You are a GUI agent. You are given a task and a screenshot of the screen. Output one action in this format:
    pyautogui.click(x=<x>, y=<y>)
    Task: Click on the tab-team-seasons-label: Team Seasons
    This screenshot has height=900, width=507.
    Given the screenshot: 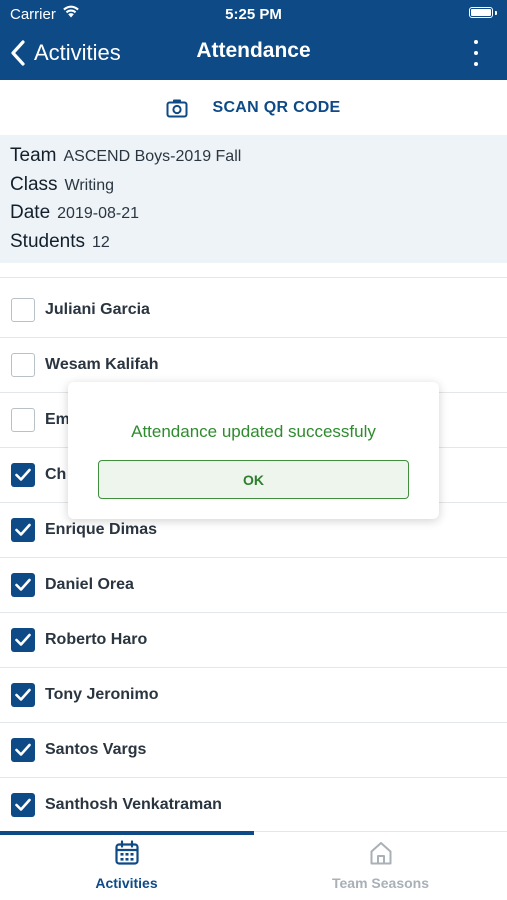 What is the action you would take?
    pyautogui.click(x=380, y=883)
    